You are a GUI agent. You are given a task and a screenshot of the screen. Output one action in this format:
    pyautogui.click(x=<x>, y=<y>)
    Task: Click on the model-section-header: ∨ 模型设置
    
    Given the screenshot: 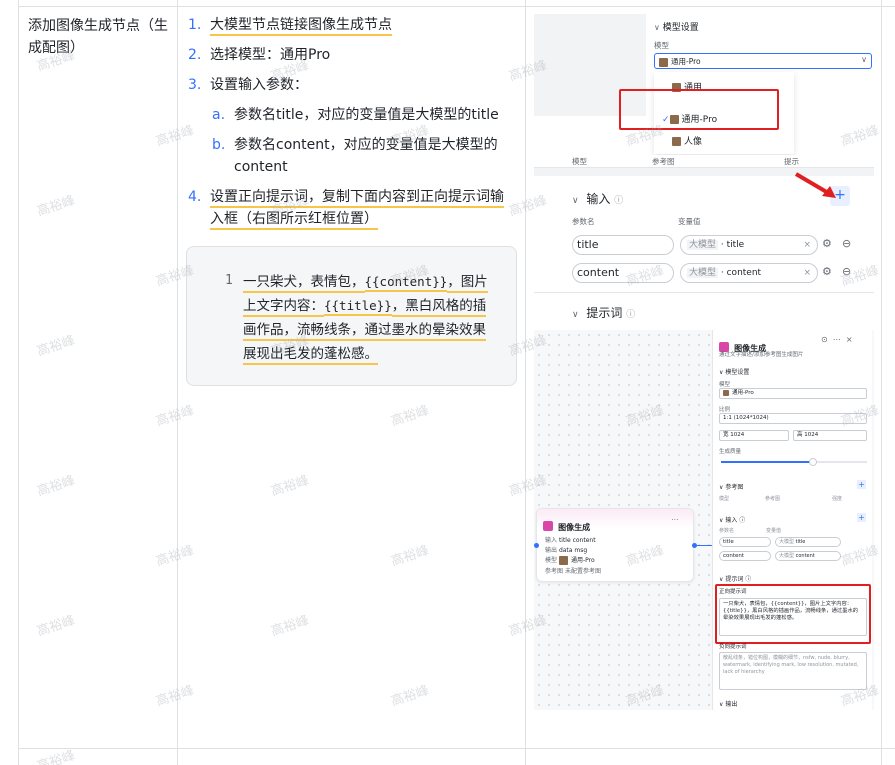 What is the action you would take?
    pyautogui.click(x=676, y=28)
    